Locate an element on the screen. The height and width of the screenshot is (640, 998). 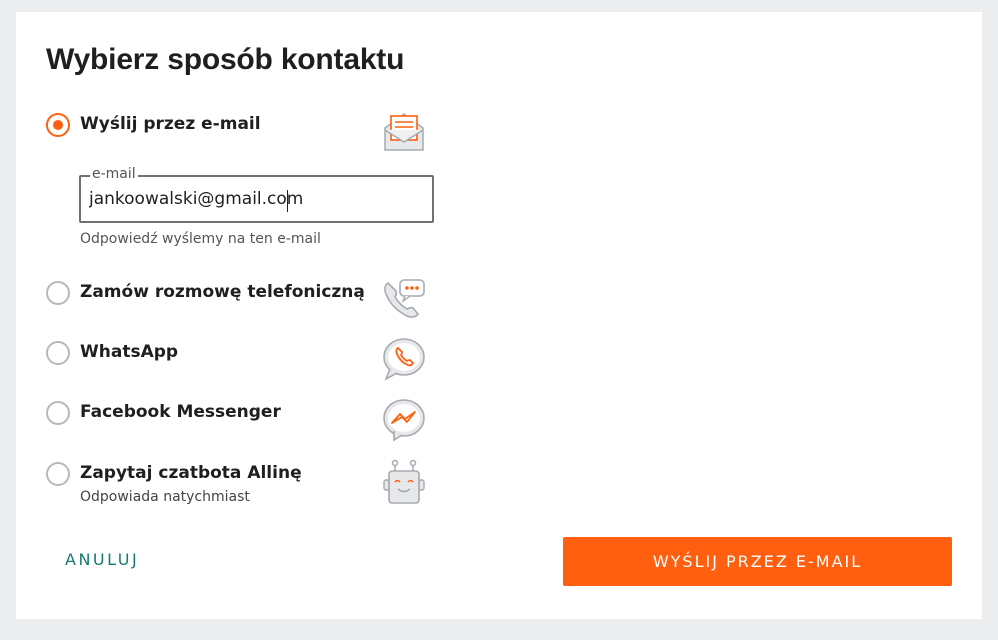
option-messenger: Facebook Messenger is located at coordinates (236, 421).